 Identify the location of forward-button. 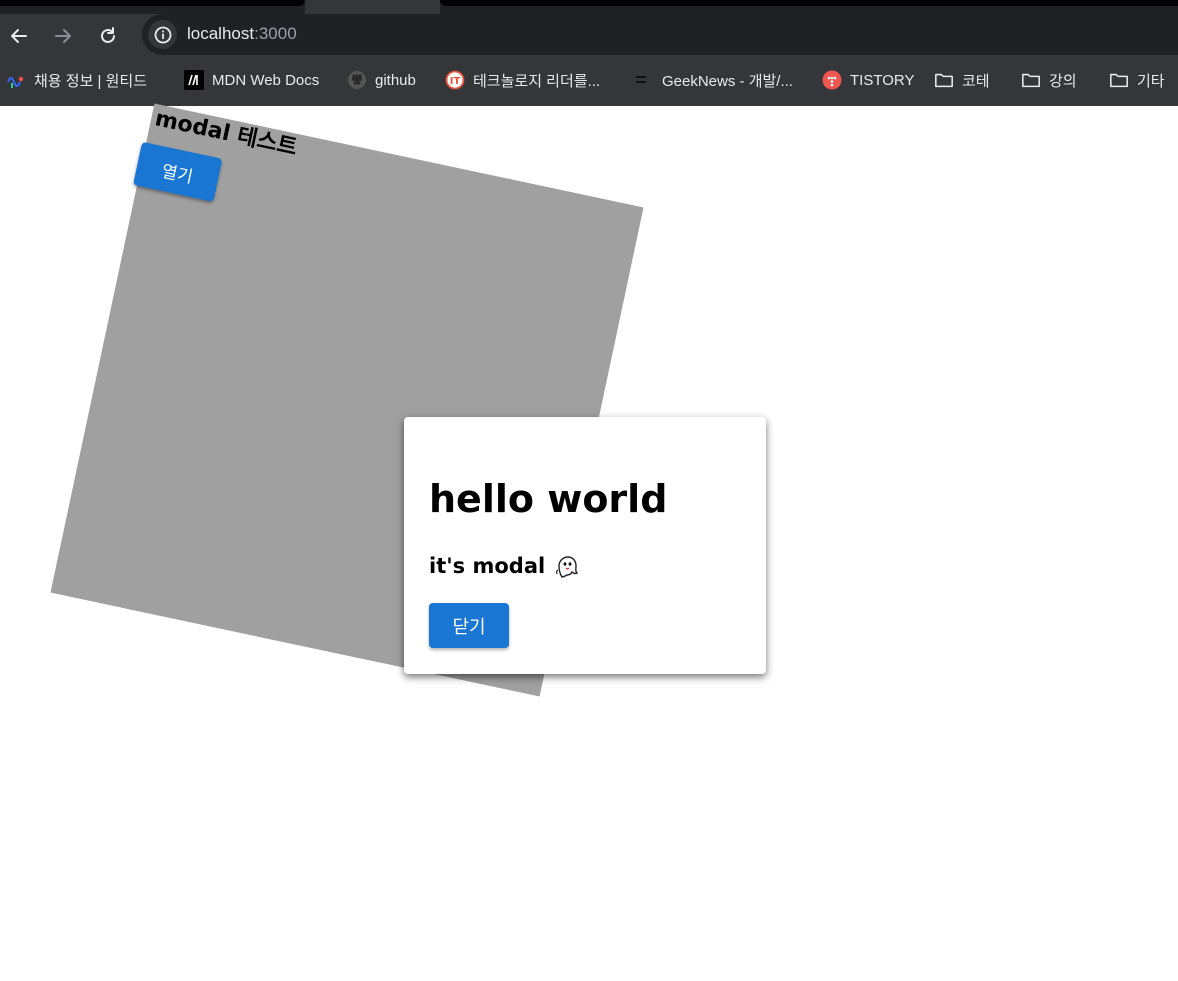
(63, 36).